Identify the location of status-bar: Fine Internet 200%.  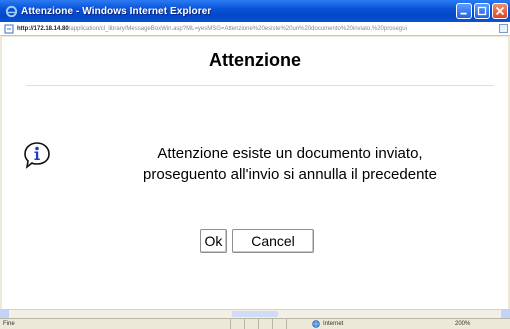
(255, 323).